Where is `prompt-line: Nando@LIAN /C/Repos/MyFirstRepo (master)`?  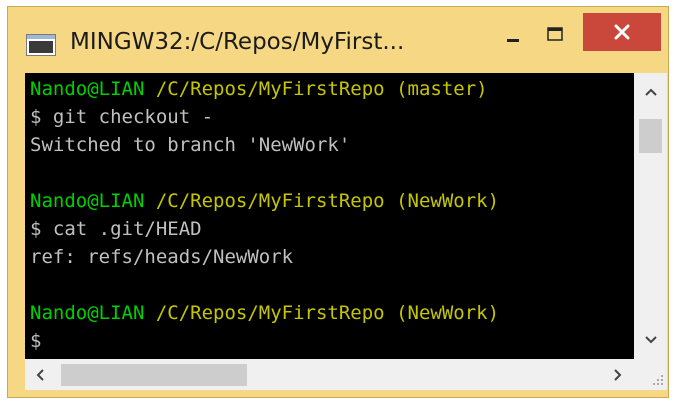 prompt-line: Nando@LIAN /C/Repos/MyFirstRepo (master) is located at coordinates (259, 89).